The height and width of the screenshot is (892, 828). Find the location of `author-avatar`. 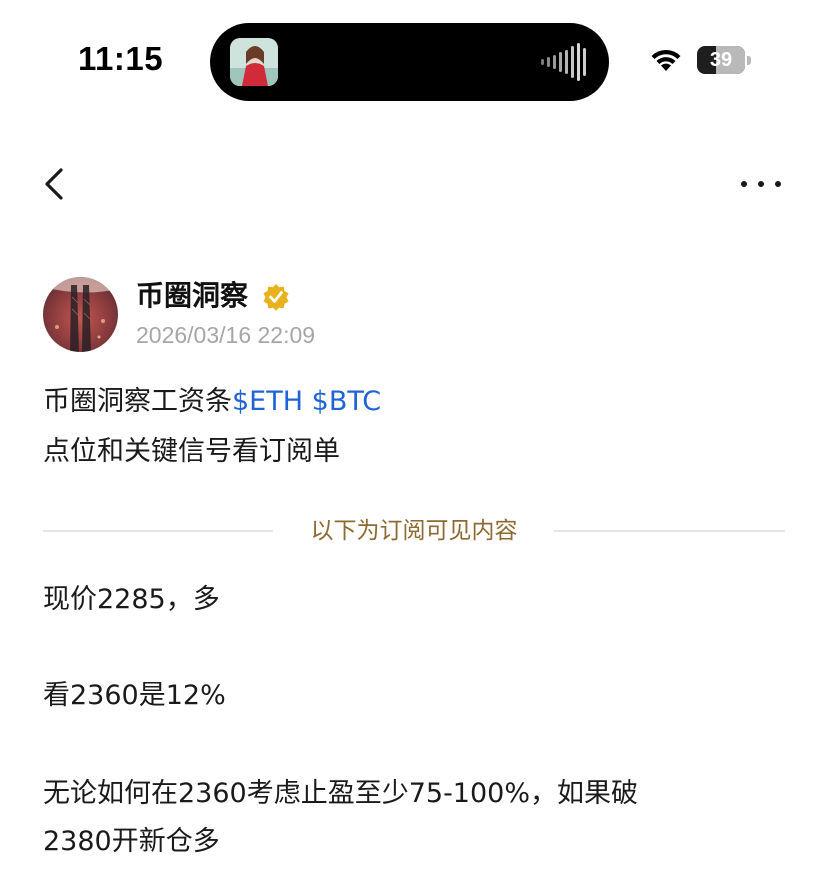

author-avatar is located at coordinates (80, 314).